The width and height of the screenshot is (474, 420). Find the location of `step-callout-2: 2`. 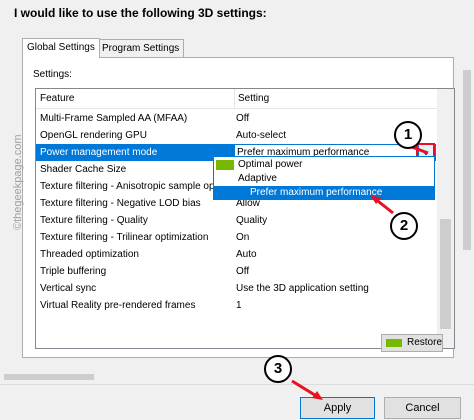

step-callout-2: 2 is located at coordinates (404, 226).